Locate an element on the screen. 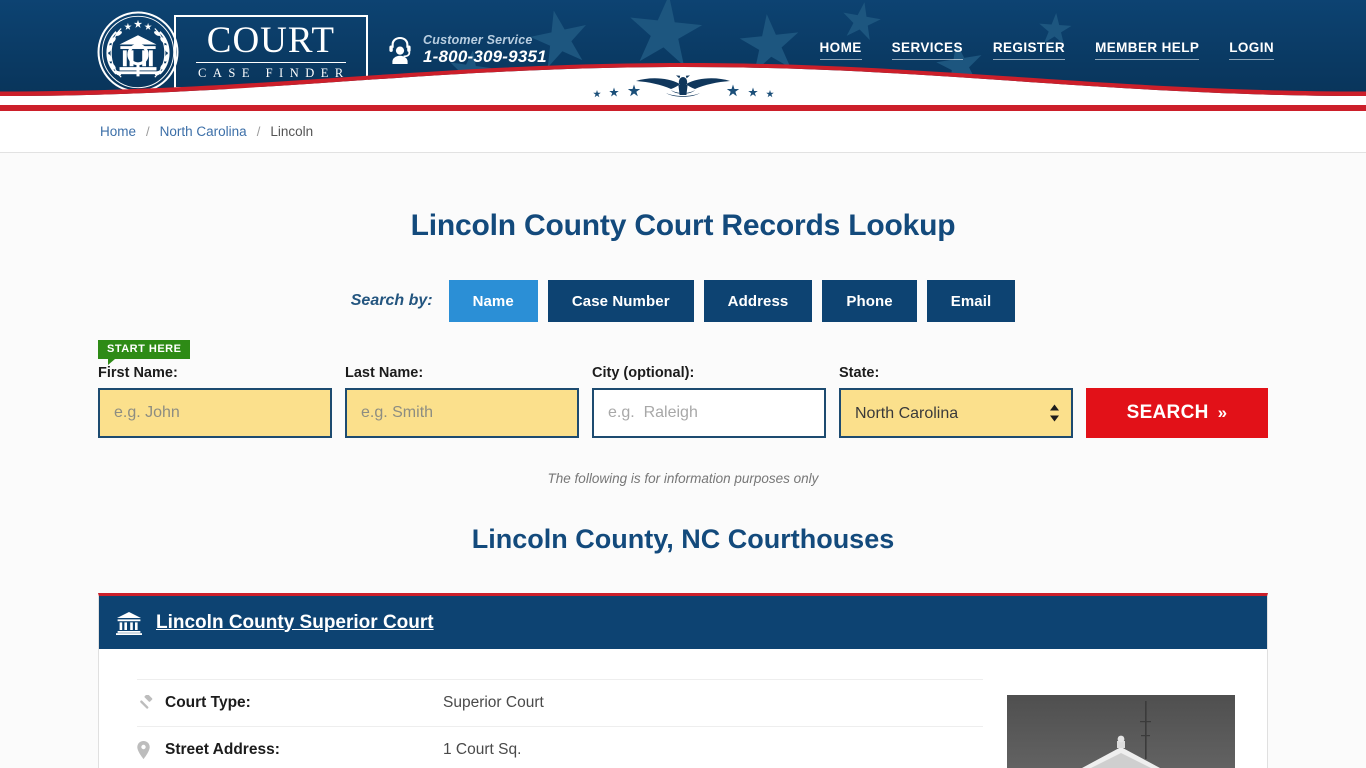 The height and width of the screenshot is (768, 1366). first-name-label: First Name: is located at coordinates (138, 373).